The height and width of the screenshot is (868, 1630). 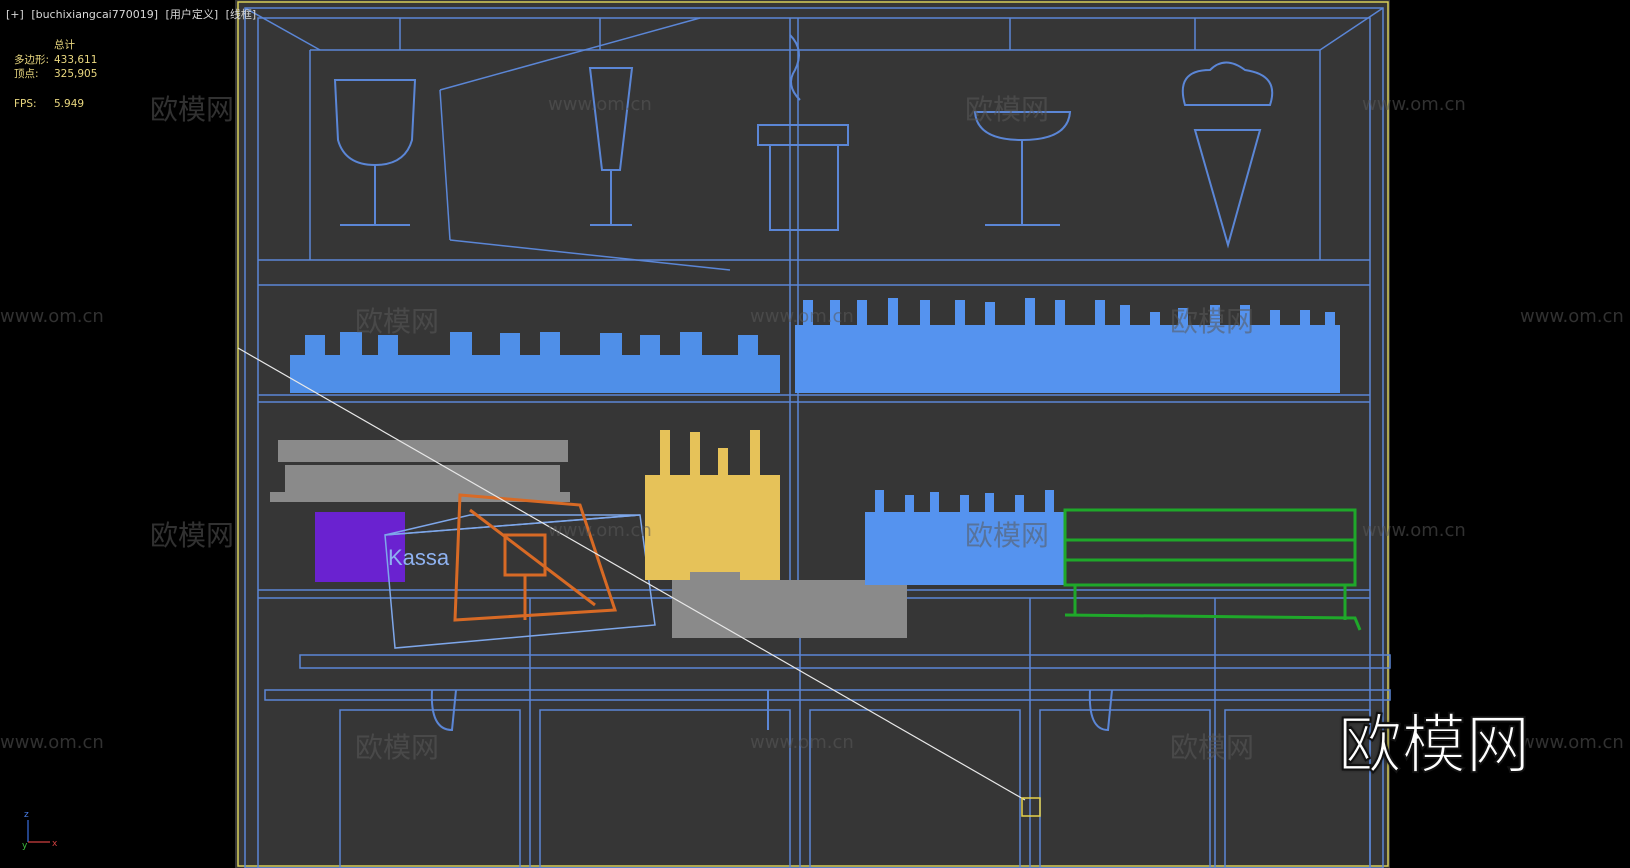 What do you see at coordinates (419, 557) in the screenshot?
I see `kassa-text: Kassa` at bounding box center [419, 557].